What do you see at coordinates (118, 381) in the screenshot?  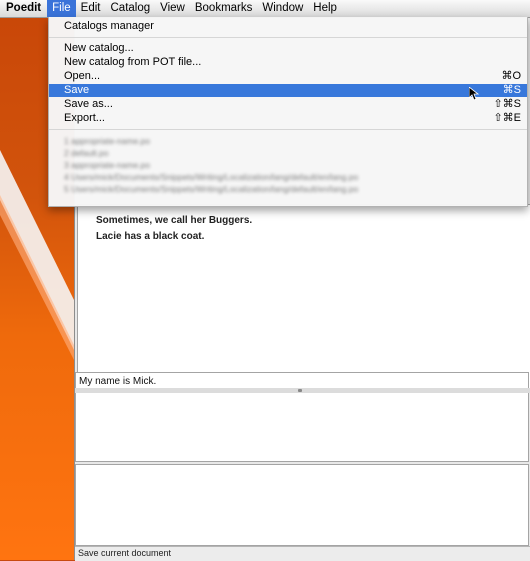 I see `translation-text: My name is Mick.` at bounding box center [118, 381].